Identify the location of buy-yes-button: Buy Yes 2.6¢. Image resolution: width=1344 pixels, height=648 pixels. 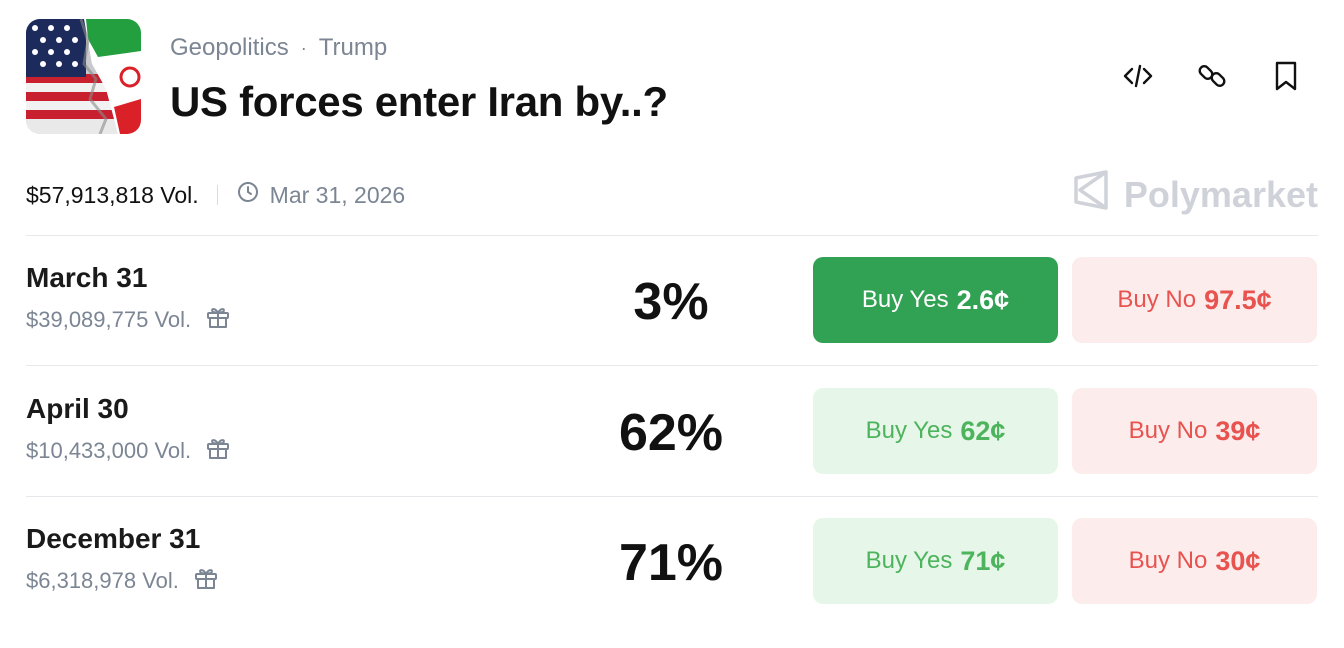
(935, 300).